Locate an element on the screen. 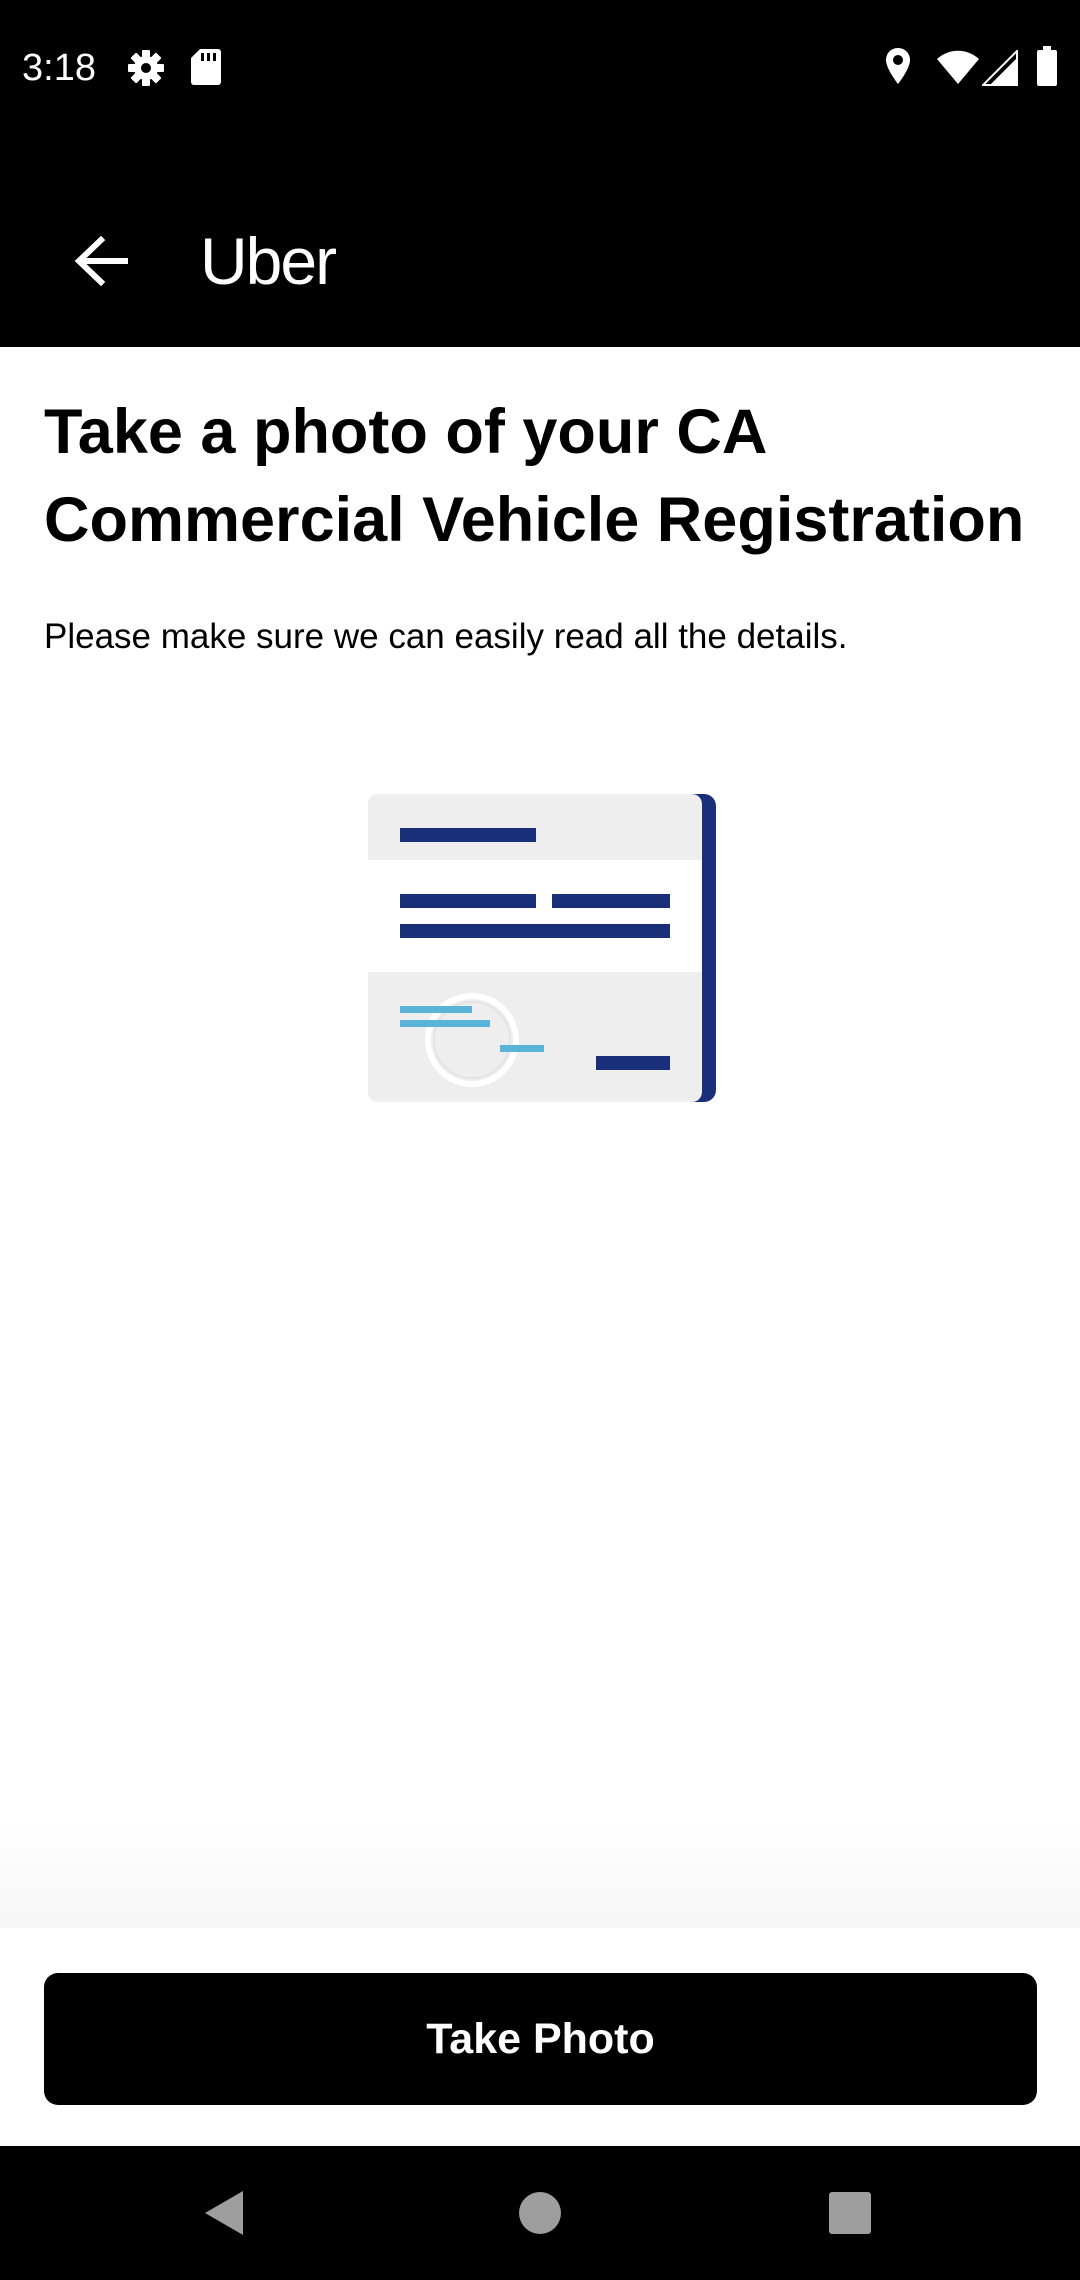 Image resolution: width=1080 pixels, height=2280 pixels. nav-home-icon is located at coordinates (540, 2213).